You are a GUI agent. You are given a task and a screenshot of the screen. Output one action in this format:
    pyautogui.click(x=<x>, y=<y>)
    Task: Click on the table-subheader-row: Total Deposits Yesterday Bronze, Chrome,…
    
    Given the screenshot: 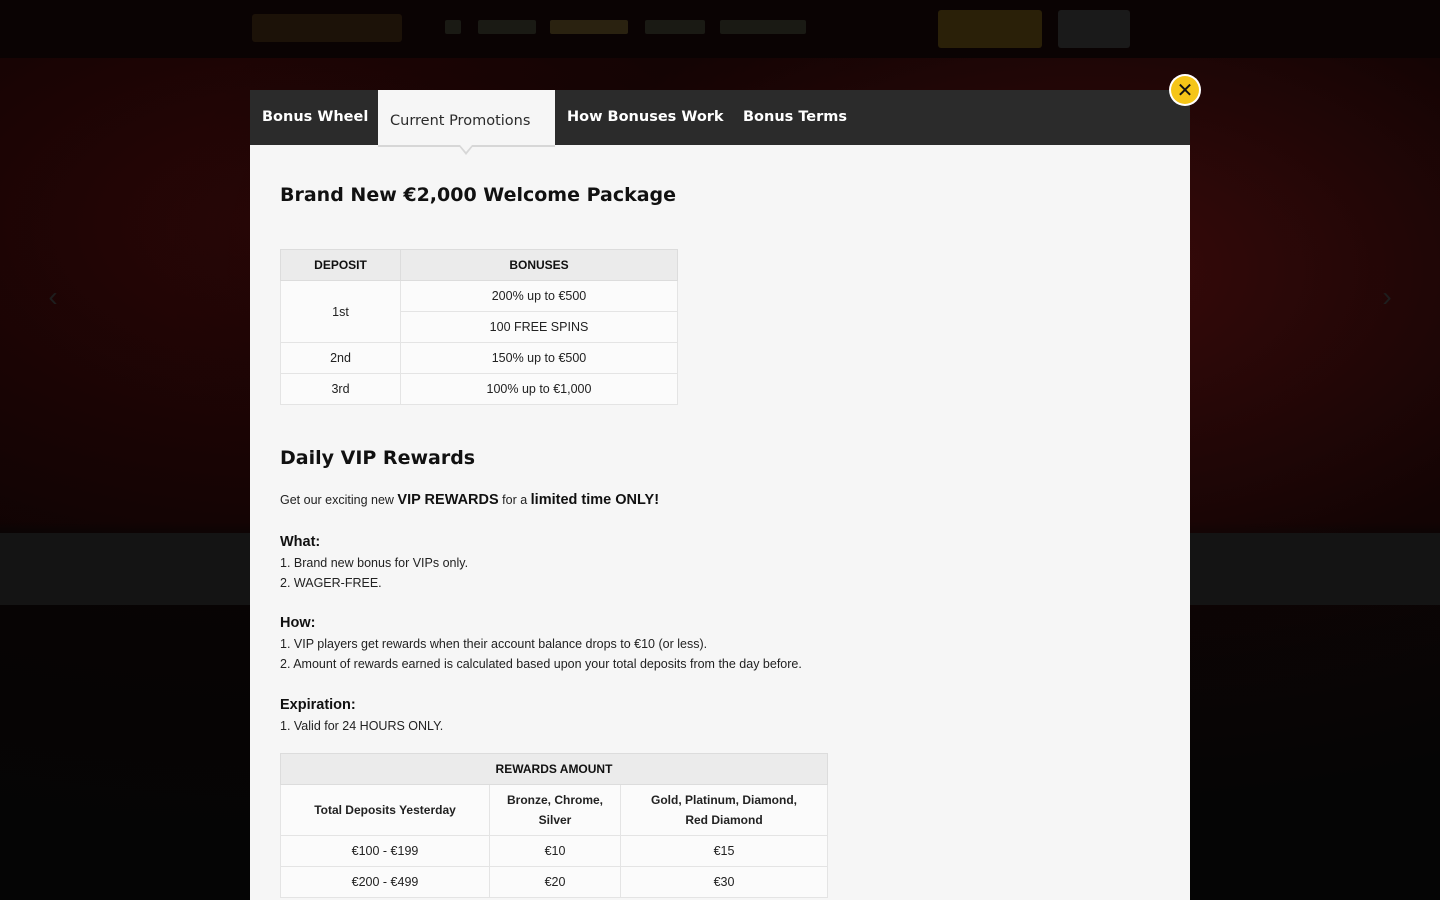 What is the action you would take?
    pyautogui.click(x=554, y=810)
    